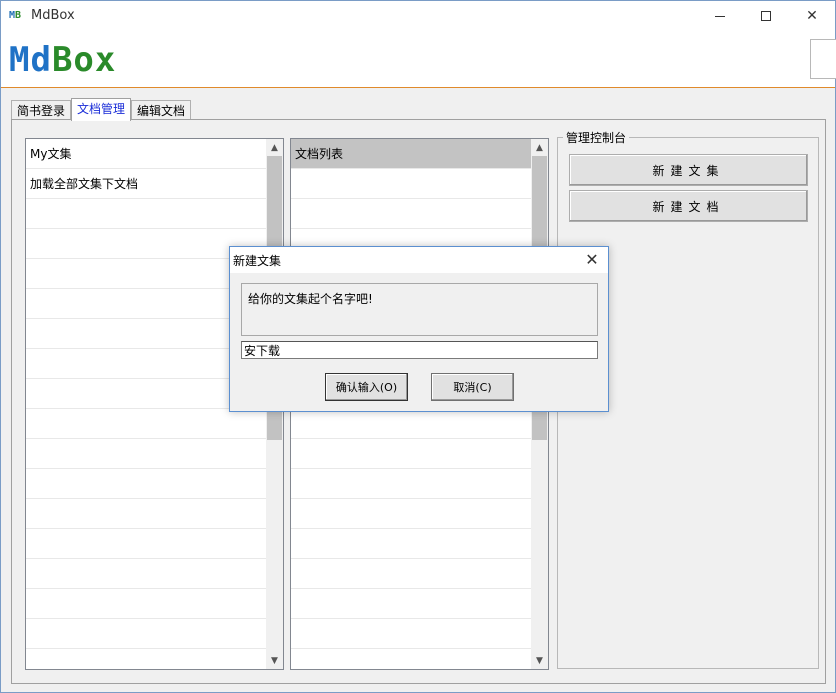  I want to click on tab-document-management: 文档管理, so click(101, 109).